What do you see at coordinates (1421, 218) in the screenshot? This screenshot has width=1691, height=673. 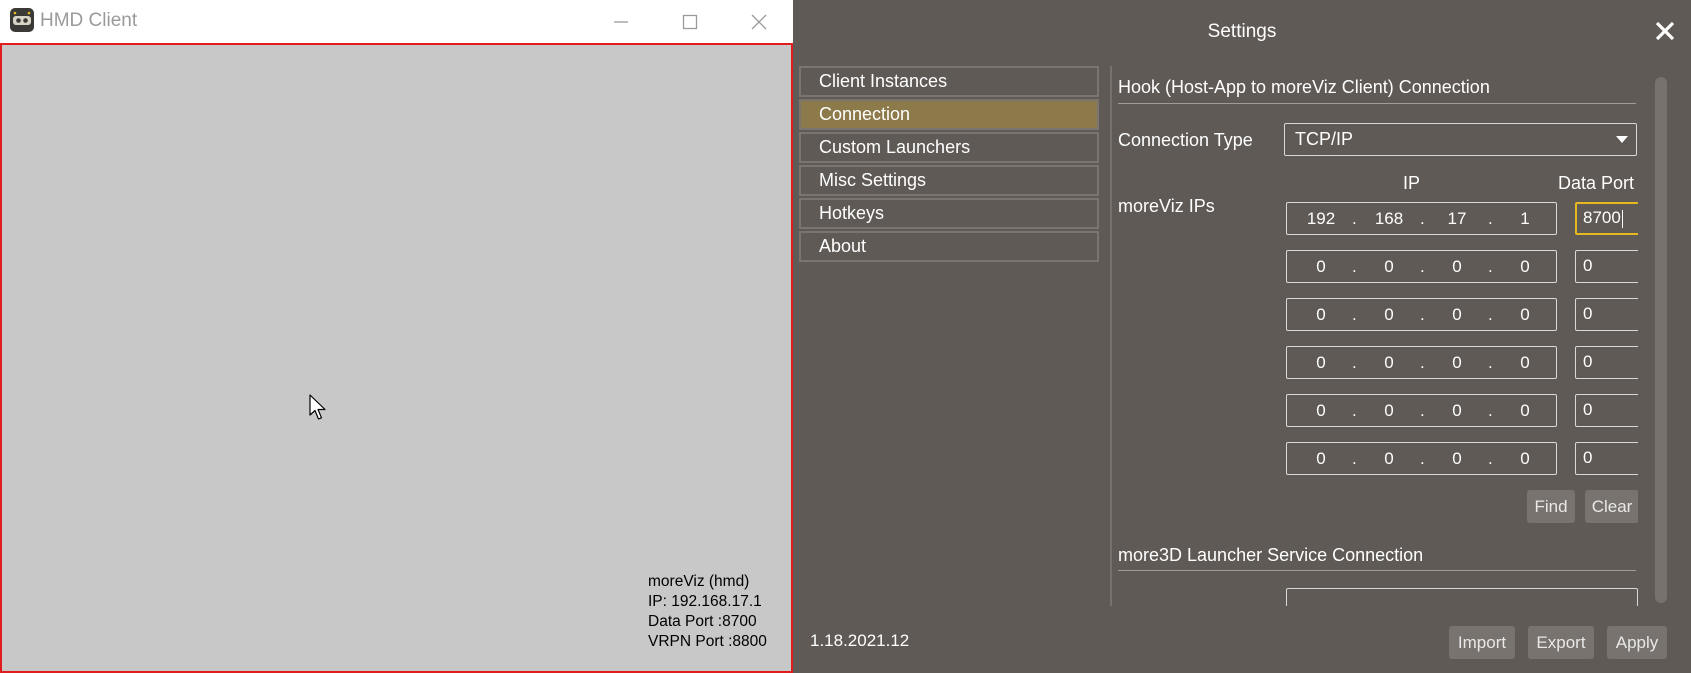 I see `ip-field: 192 . 168 . 17 . 1` at bounding box center [1421, 218].